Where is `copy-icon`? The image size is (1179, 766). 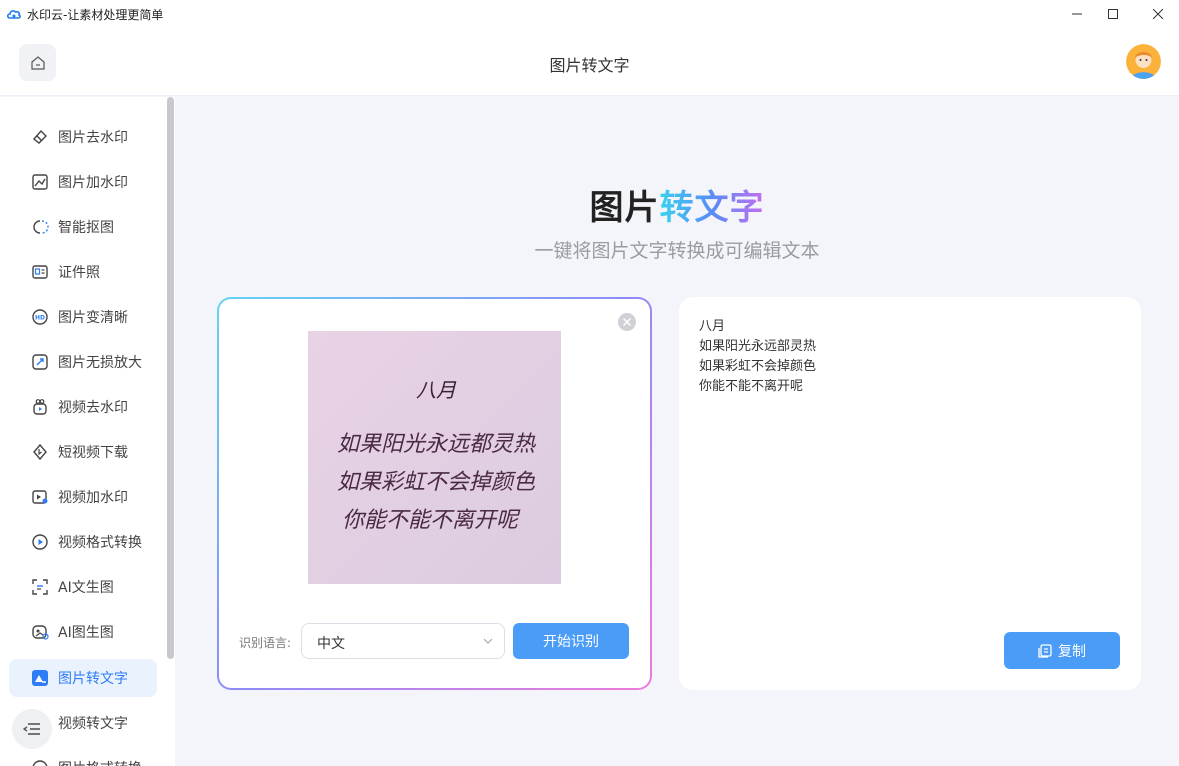 copy-icon is located at coordinates (1045, 650).